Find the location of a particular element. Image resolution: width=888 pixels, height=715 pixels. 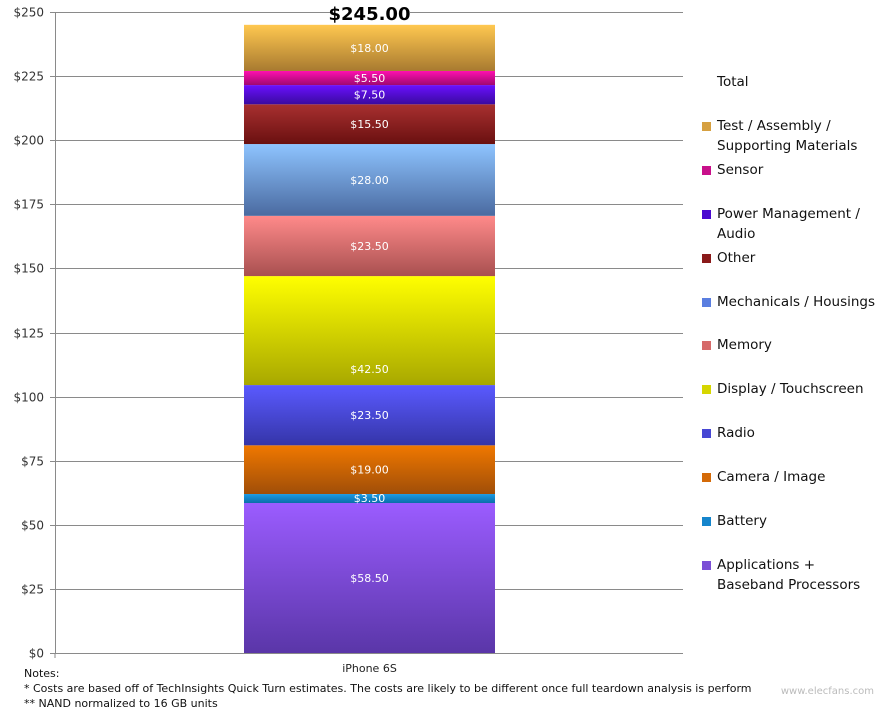

legend-label: Battery is located at coordinates (742, 521).